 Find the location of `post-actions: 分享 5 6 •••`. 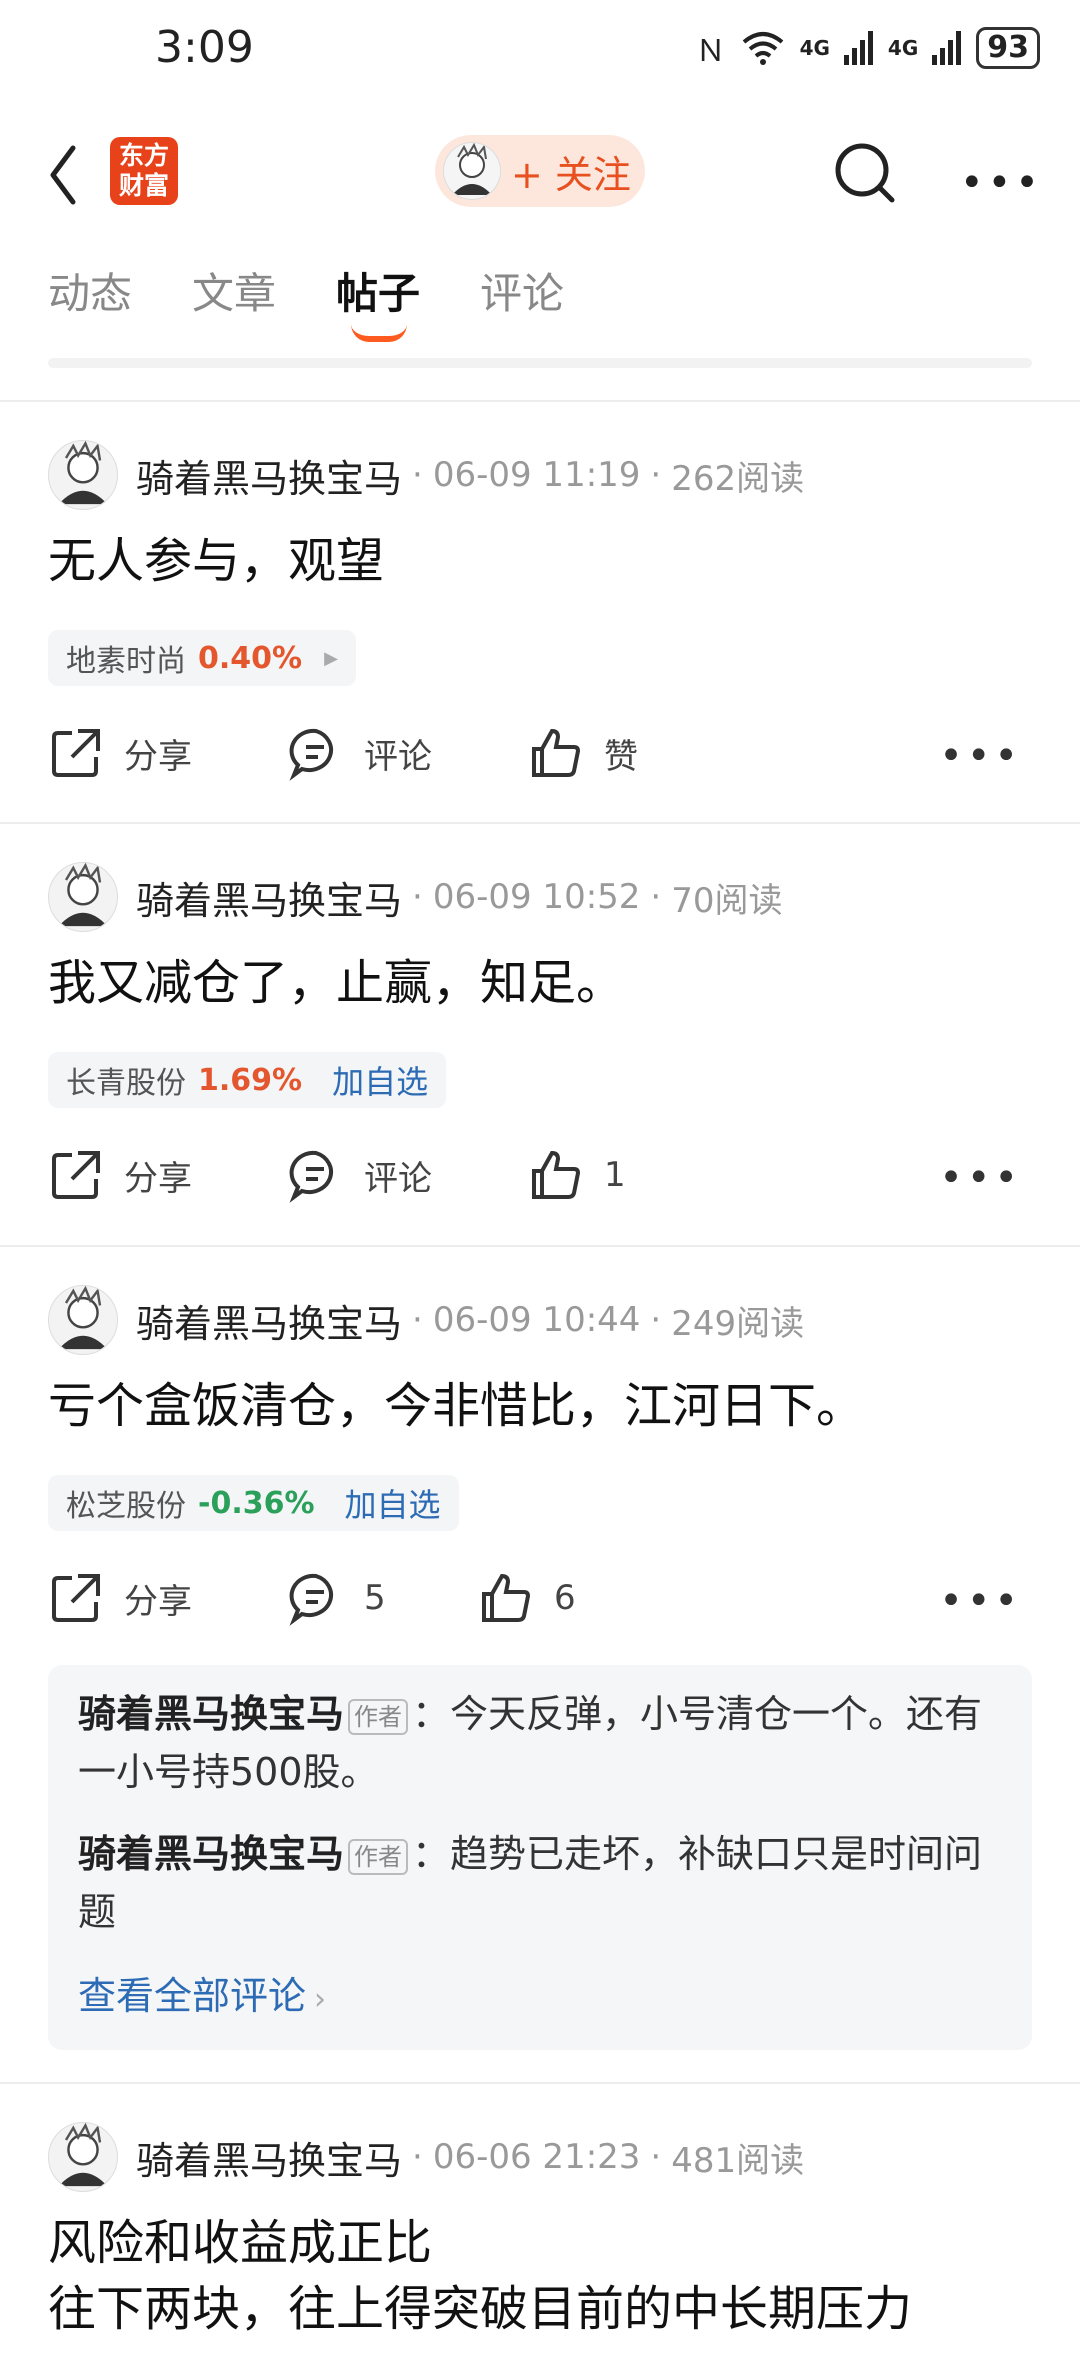

post-actions: 分享 5 6 ••• is located at coordinates (540, 1600).